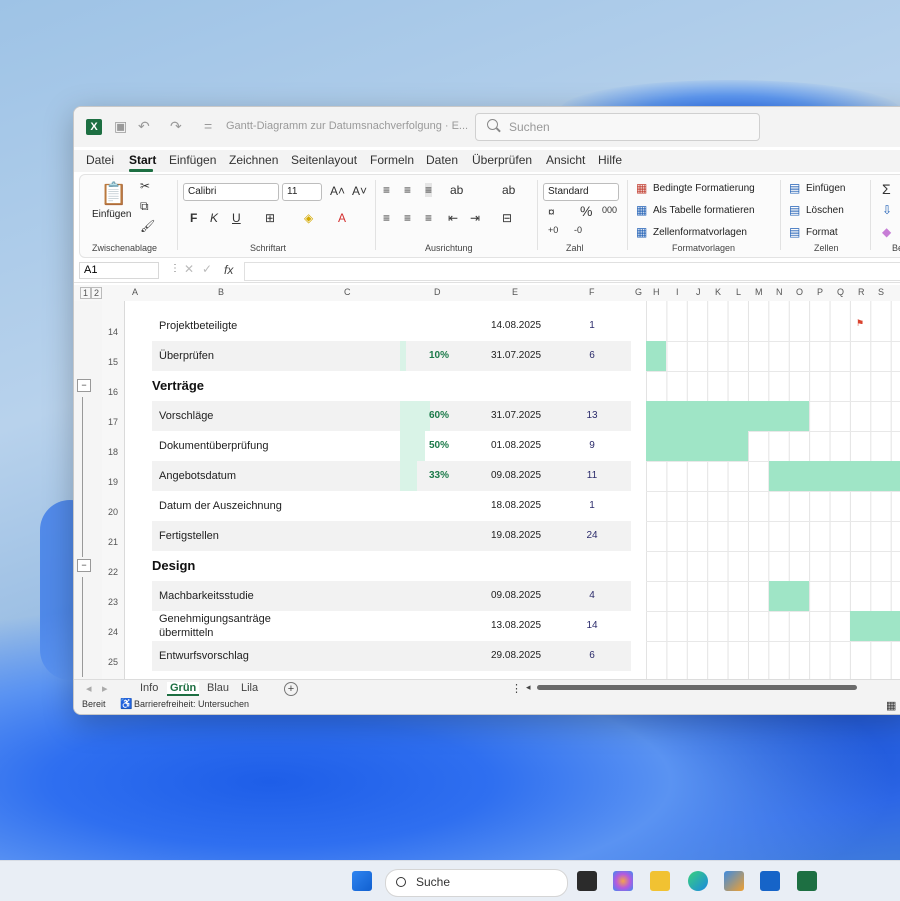 Image resolution: width=900 pixels, height=901 pixels. What do you see at coordinates (144, 206) in the screenshot?
I see `copy-icon: ⧉` at bounding box center [144, 206].